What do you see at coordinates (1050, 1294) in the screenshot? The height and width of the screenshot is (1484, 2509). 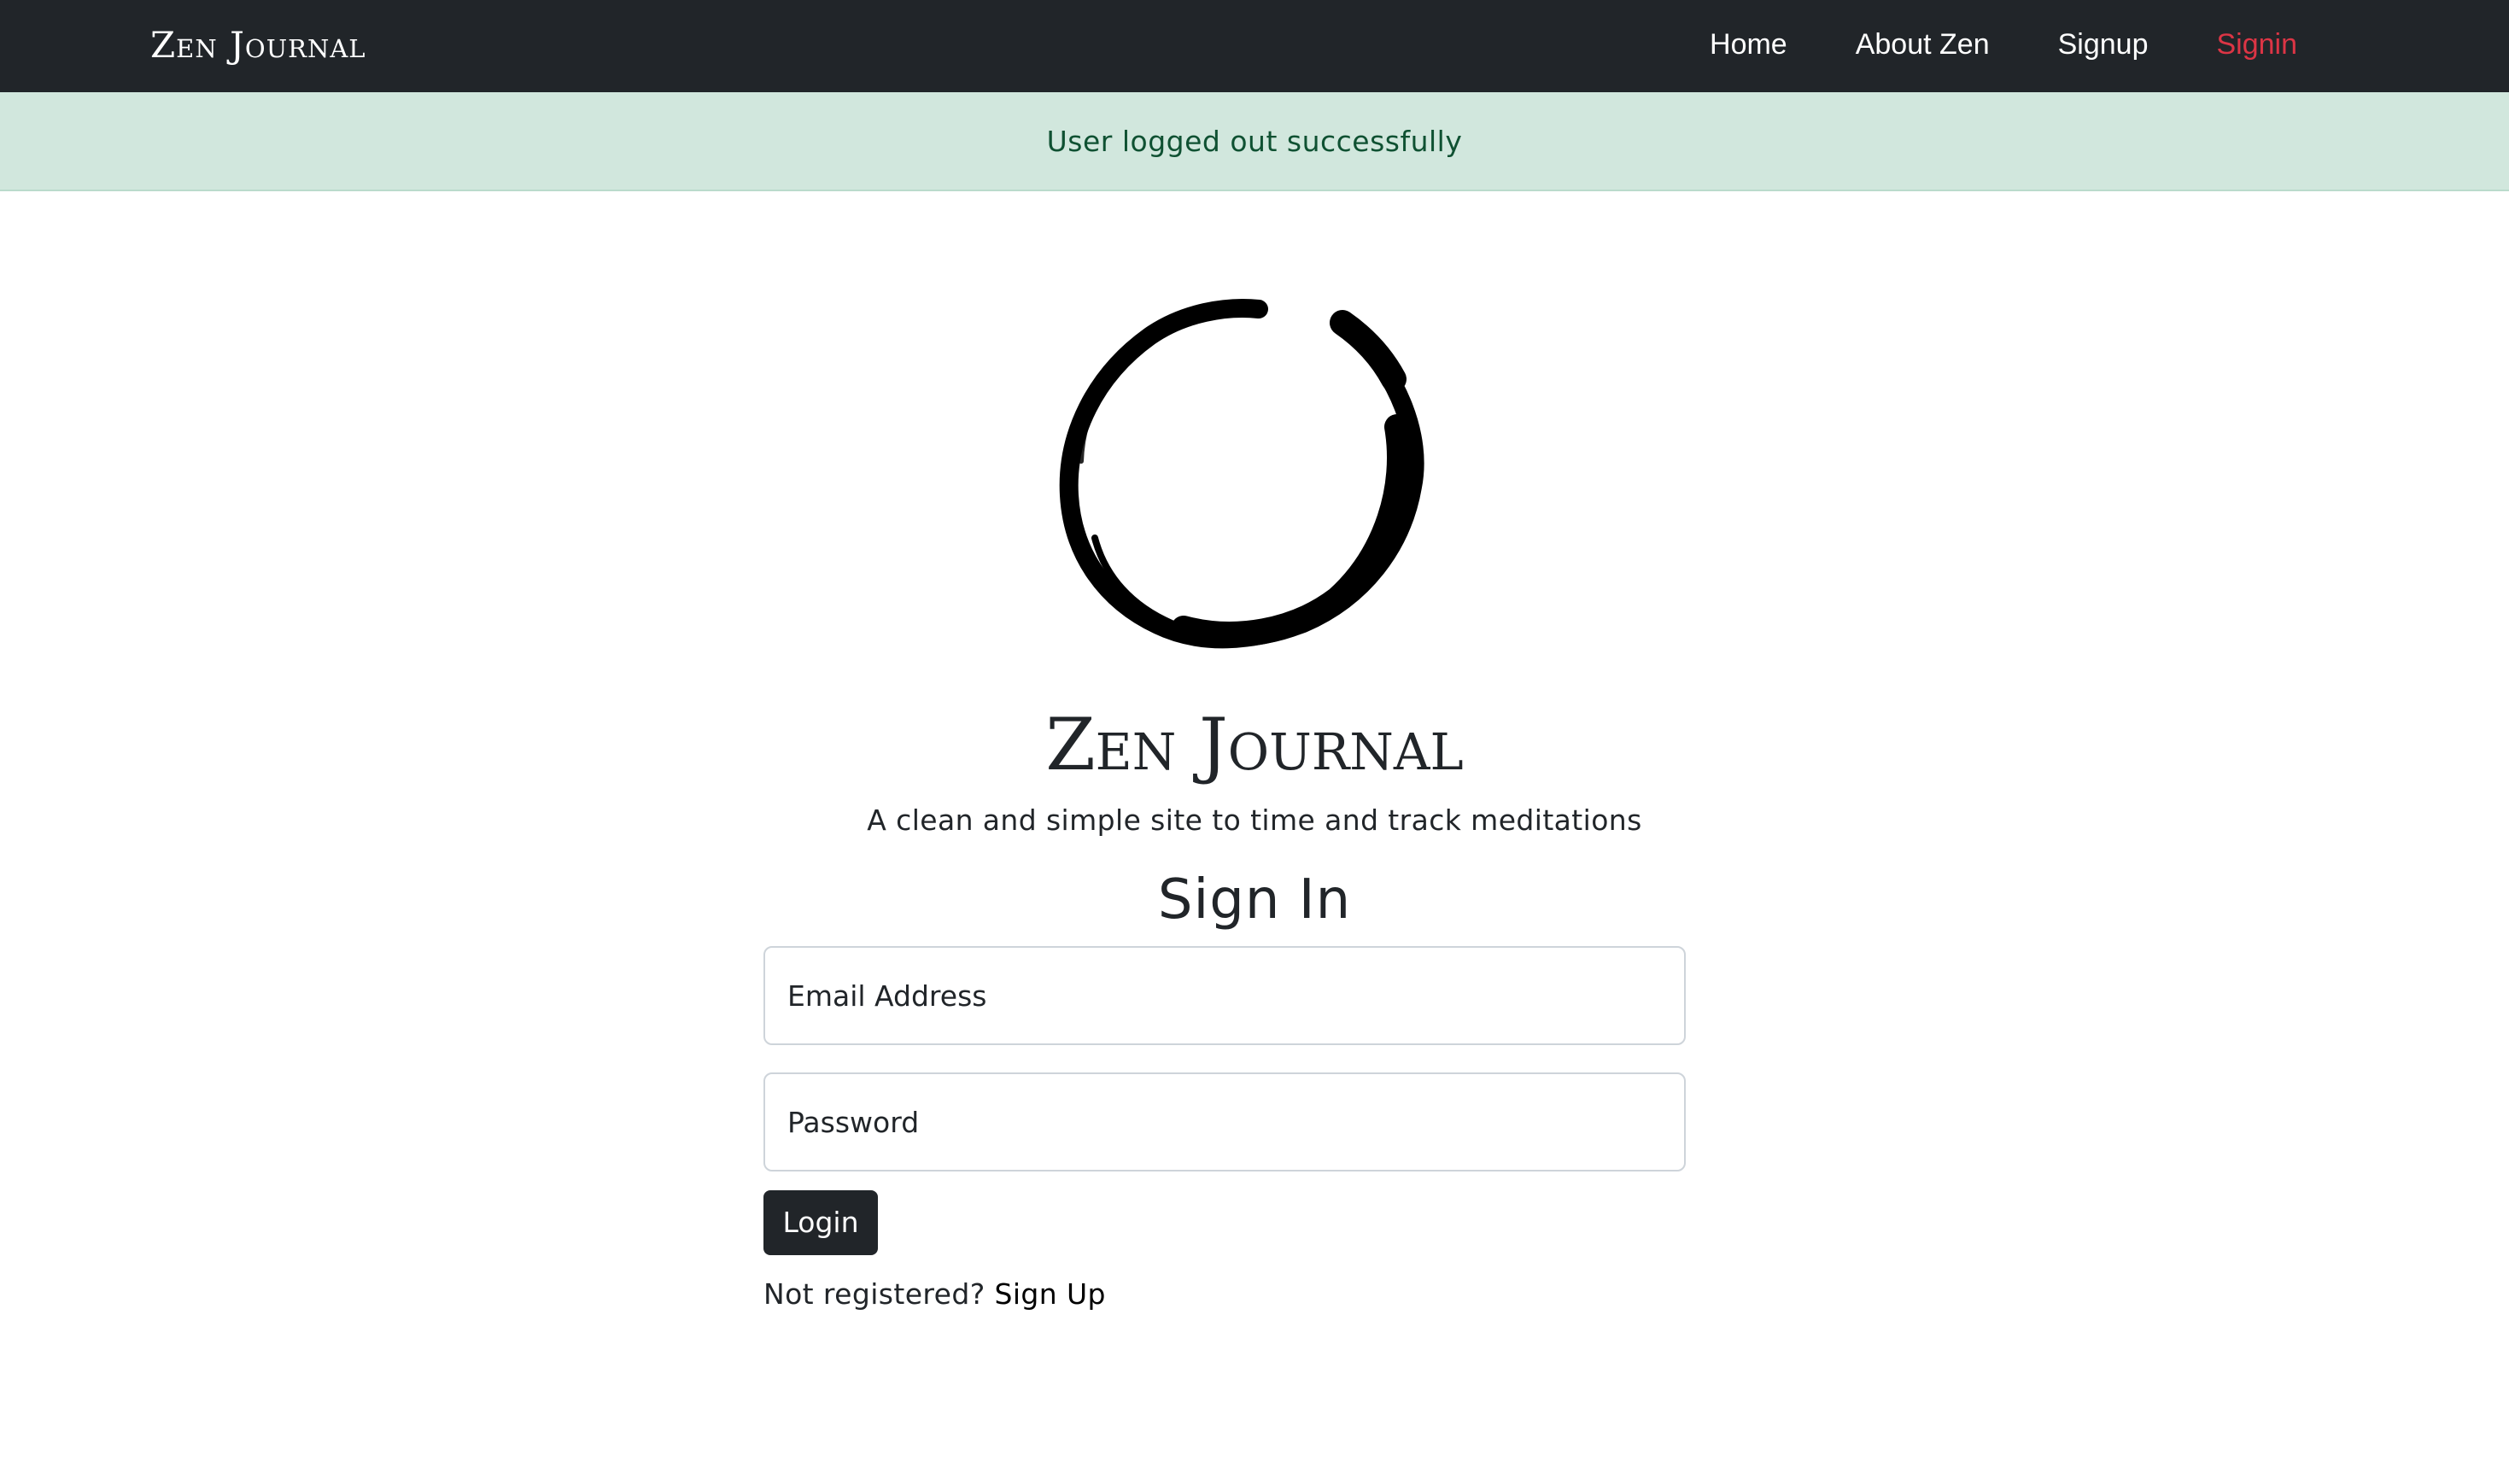 I see `sign-up-link: Sign Up` at bounding box center [1050, 1294].